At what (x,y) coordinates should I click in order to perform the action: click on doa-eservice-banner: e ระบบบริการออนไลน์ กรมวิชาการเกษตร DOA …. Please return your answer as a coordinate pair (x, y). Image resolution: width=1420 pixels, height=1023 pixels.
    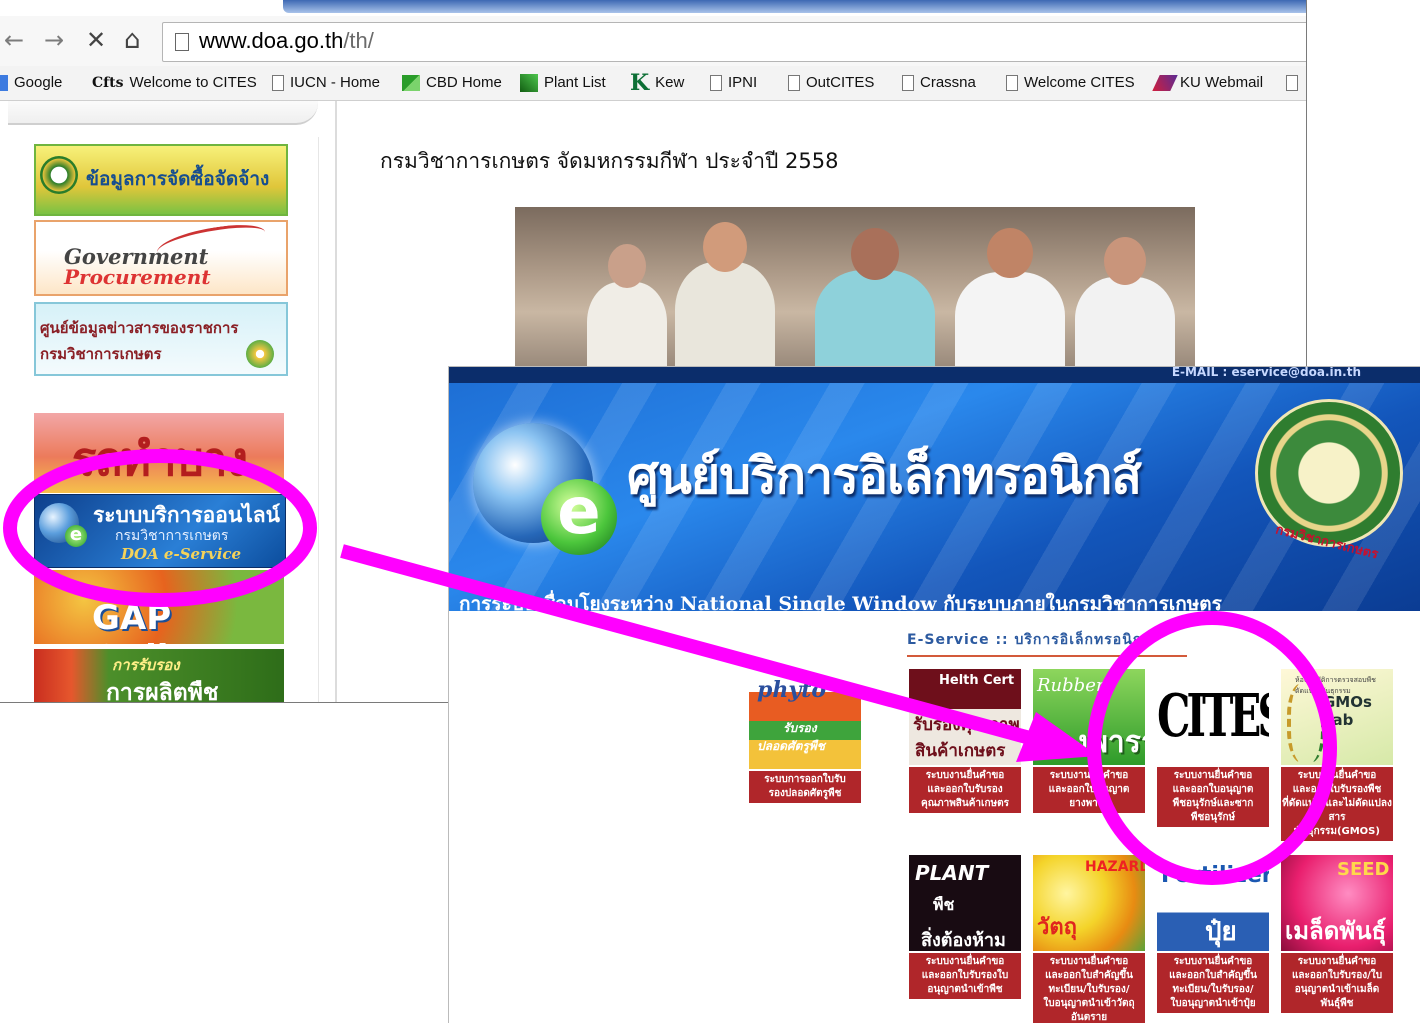
    Looking at the image, I should click on (160, 531).